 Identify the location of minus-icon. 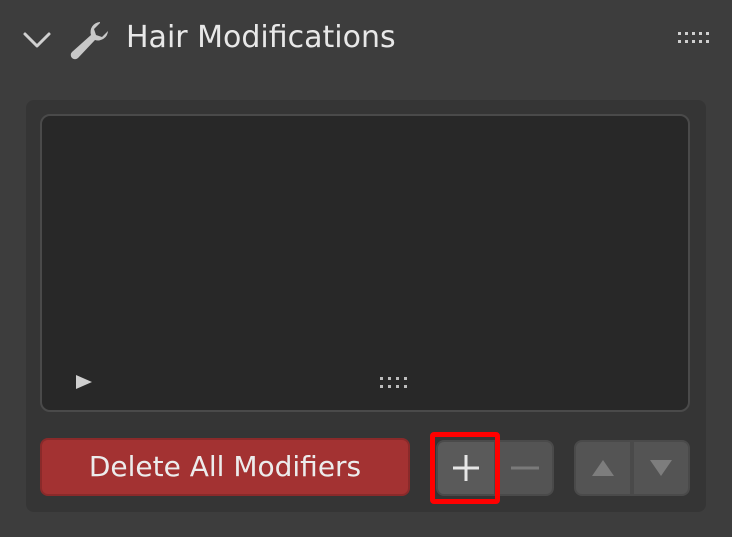
(525, 468).